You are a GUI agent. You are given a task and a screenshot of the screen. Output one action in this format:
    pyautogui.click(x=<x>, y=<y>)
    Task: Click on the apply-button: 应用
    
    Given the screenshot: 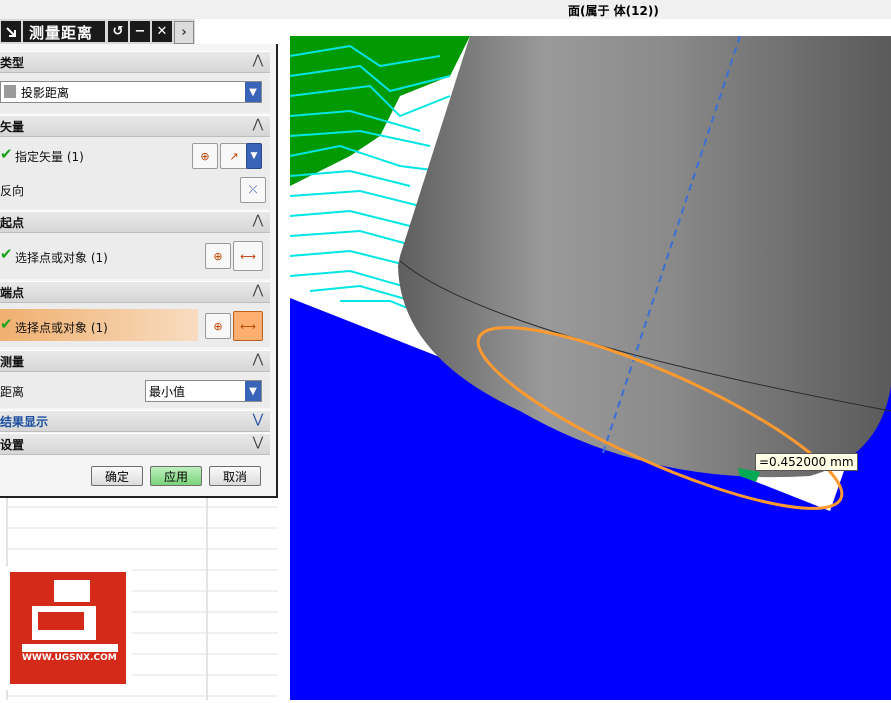 What is the action you would take?
    pyautogui.click(x=176, y=476)
    